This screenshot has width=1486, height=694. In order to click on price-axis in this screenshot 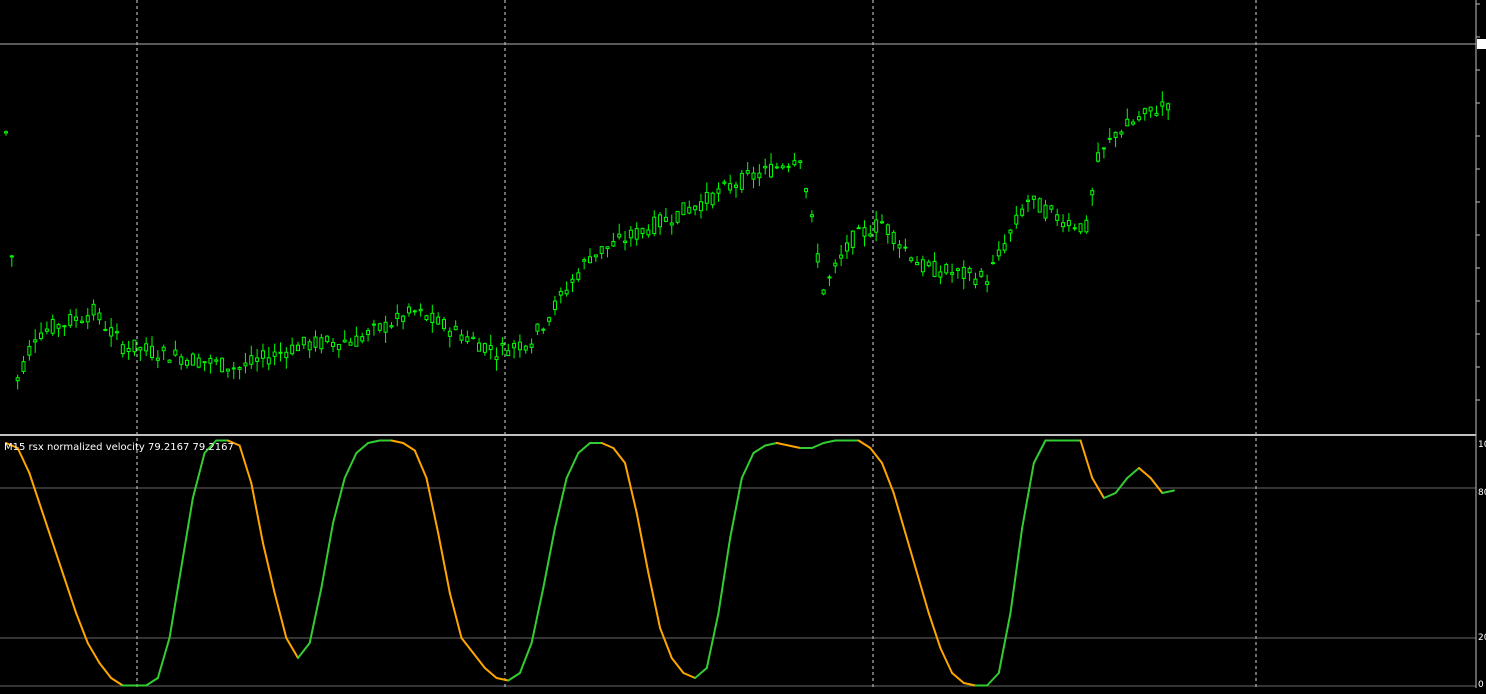, I will do `click(1480, 344)`.